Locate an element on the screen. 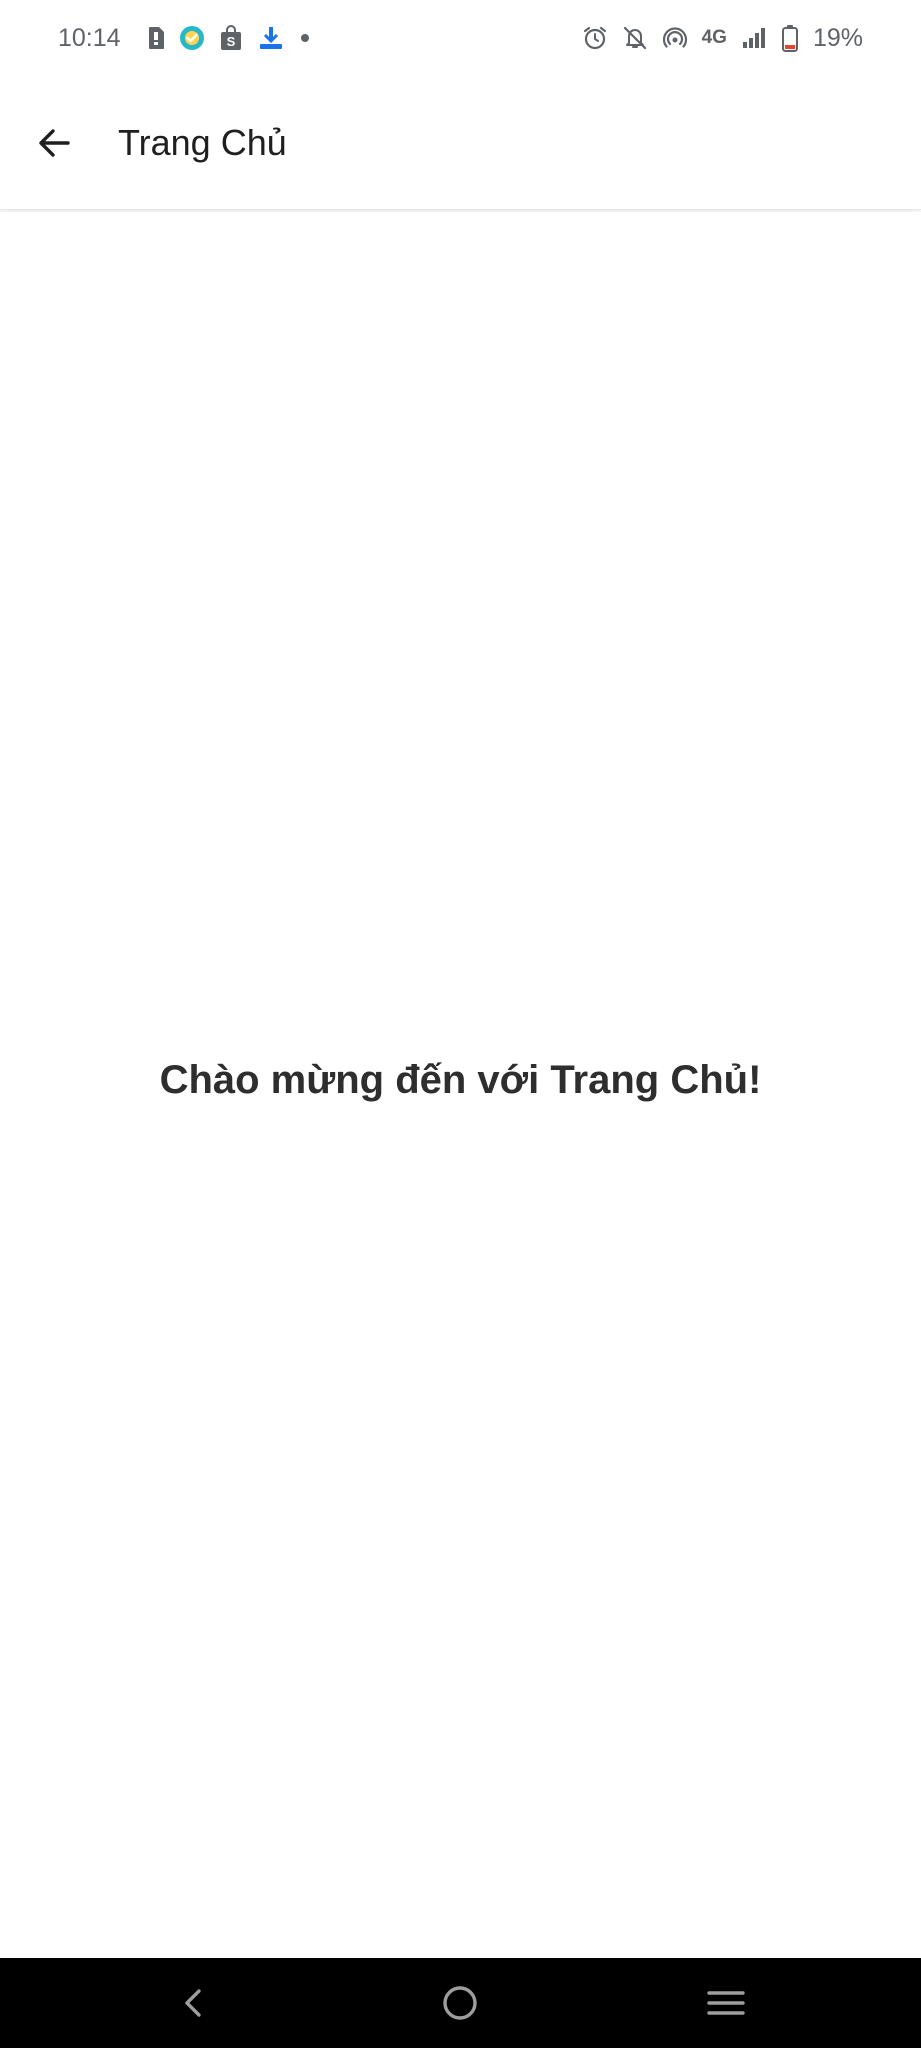  nav-recents-icon is located at coordinates (726, 2003).